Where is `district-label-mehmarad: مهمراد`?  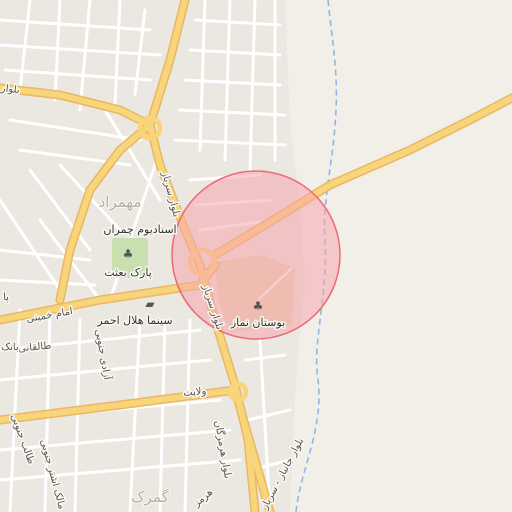
district-label-mehmarad: مهمراد is located at coordinates (120, 202).